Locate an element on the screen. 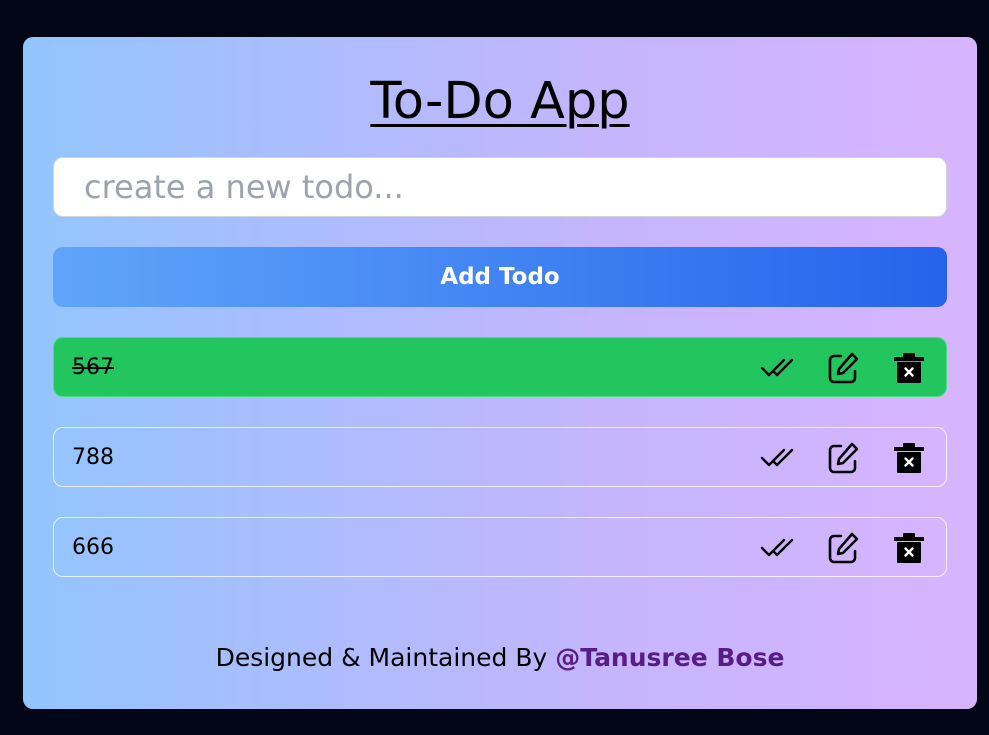 The width and height of the screenshot is (989, 735). author-link: @Tanusree Bose is located at coordinates (669, 657).